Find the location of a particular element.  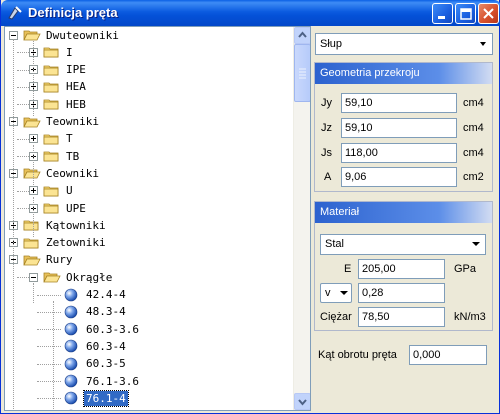

close-icon is located at coordinates (488, 13).